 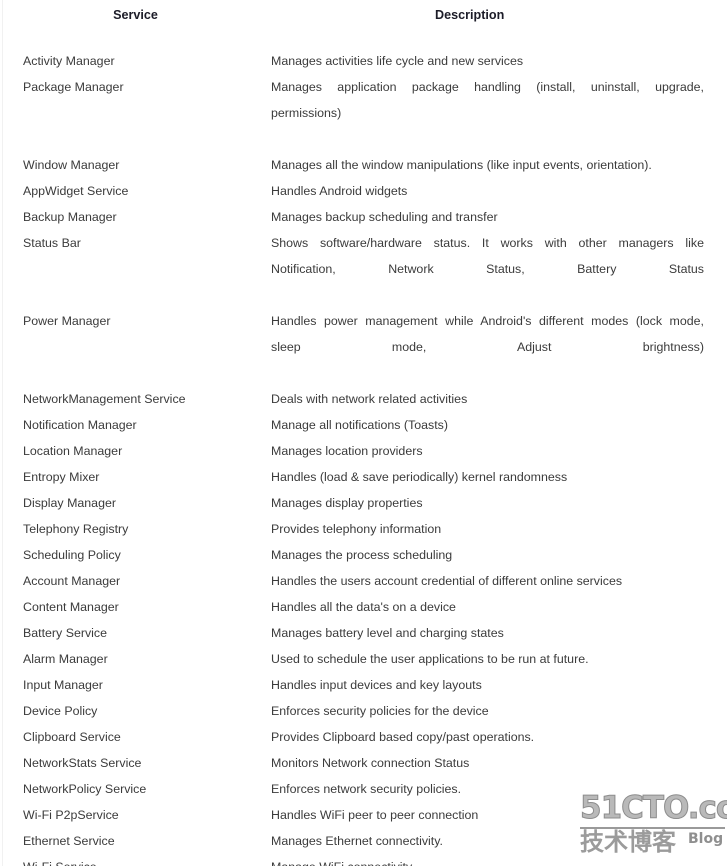 I want to click on service-description-cell: Manages display properties, so click(x=499, y=503).